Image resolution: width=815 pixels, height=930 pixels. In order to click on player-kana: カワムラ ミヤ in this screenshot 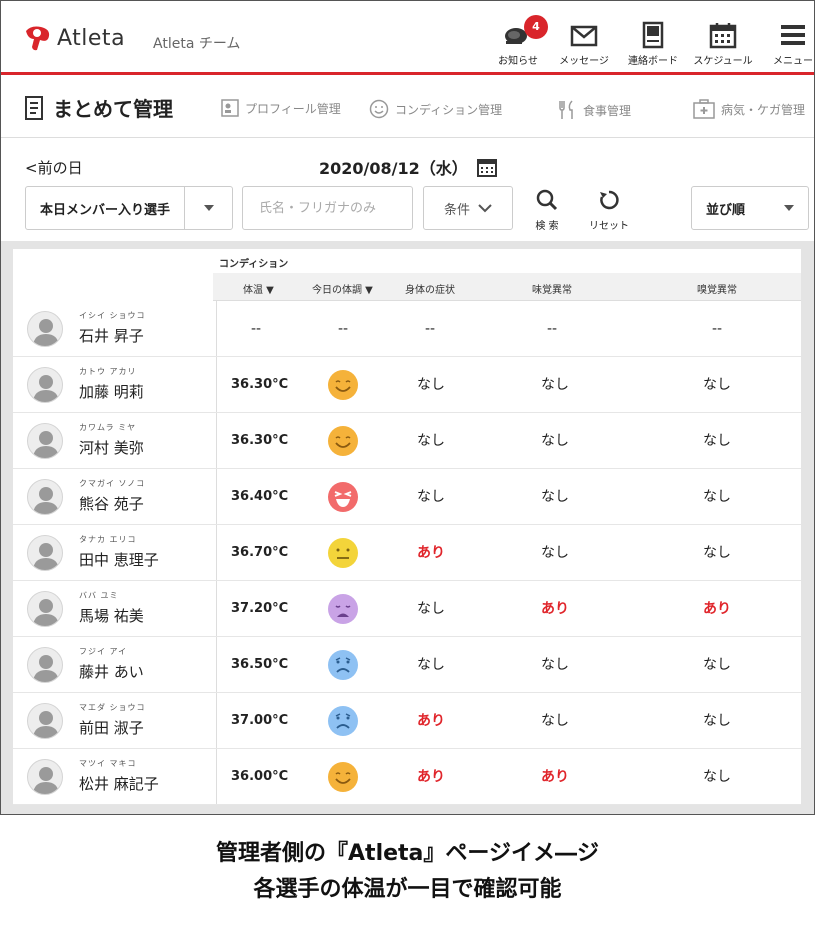, I will do `click(108, 427)`.